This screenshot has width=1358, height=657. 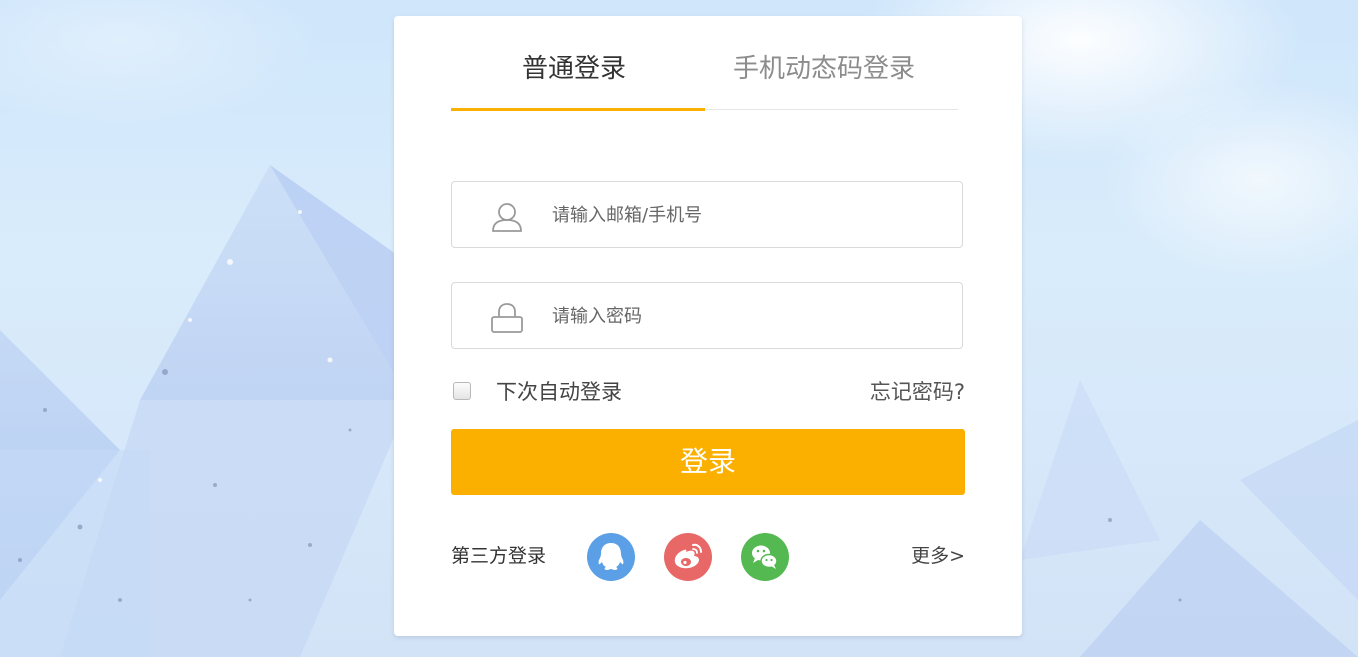 I want to click on qq-icon, so click(x=611, y=556).